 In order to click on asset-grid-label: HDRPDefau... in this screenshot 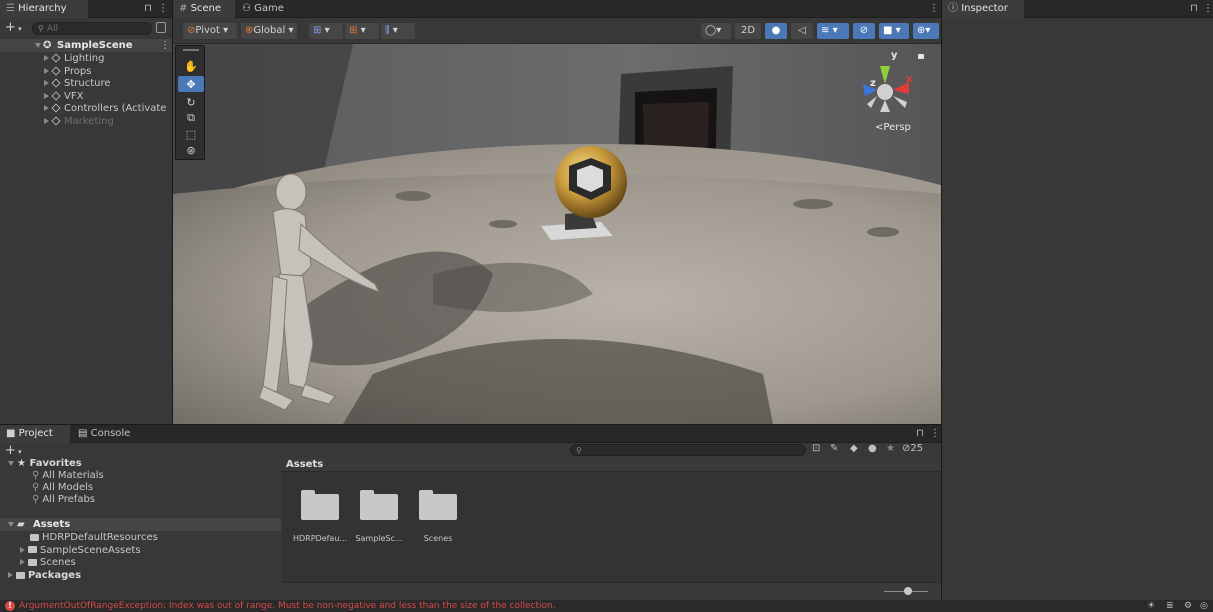, I will do `click(320, 538)`.